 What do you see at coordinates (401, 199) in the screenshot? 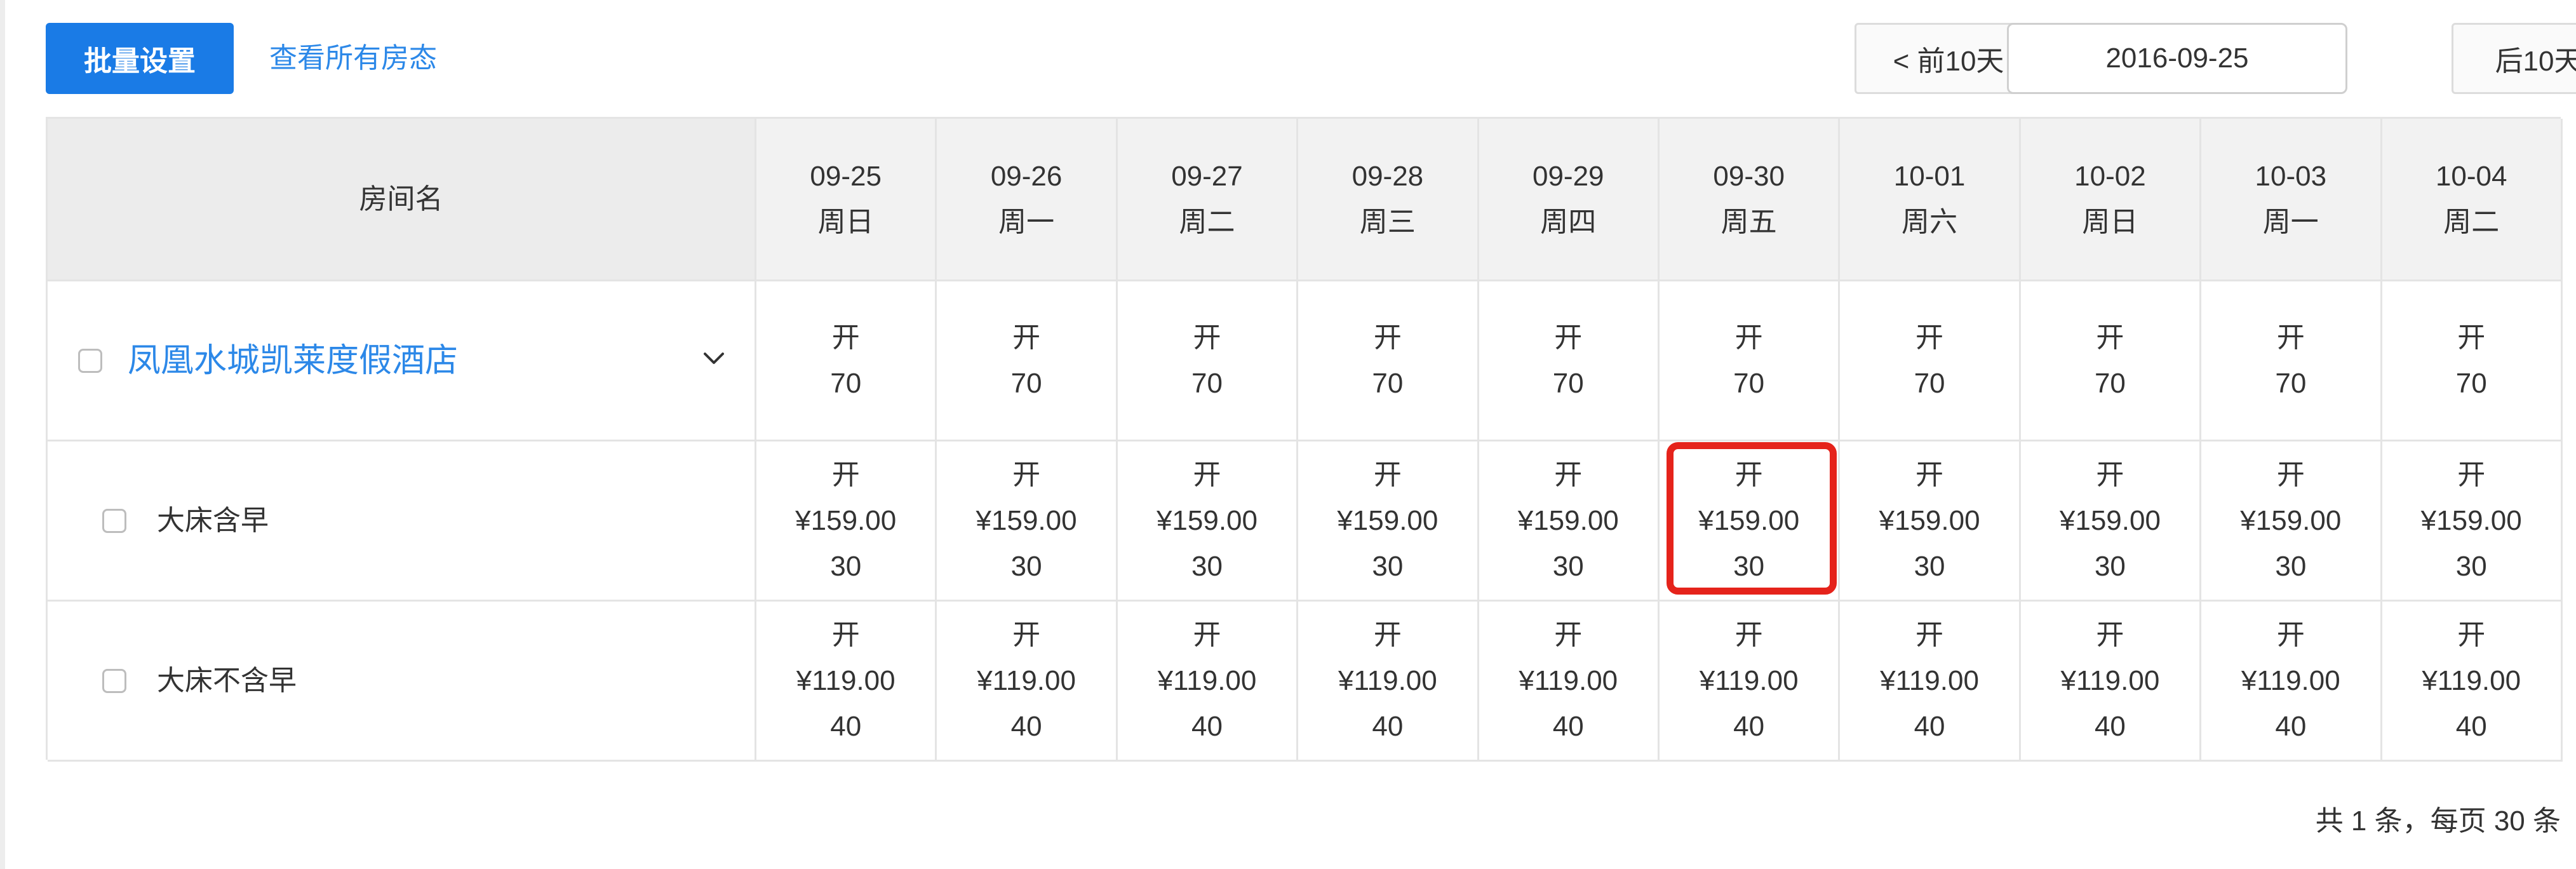
I see `room-name-header-label: 房间名` at bounding box center [401, 199].